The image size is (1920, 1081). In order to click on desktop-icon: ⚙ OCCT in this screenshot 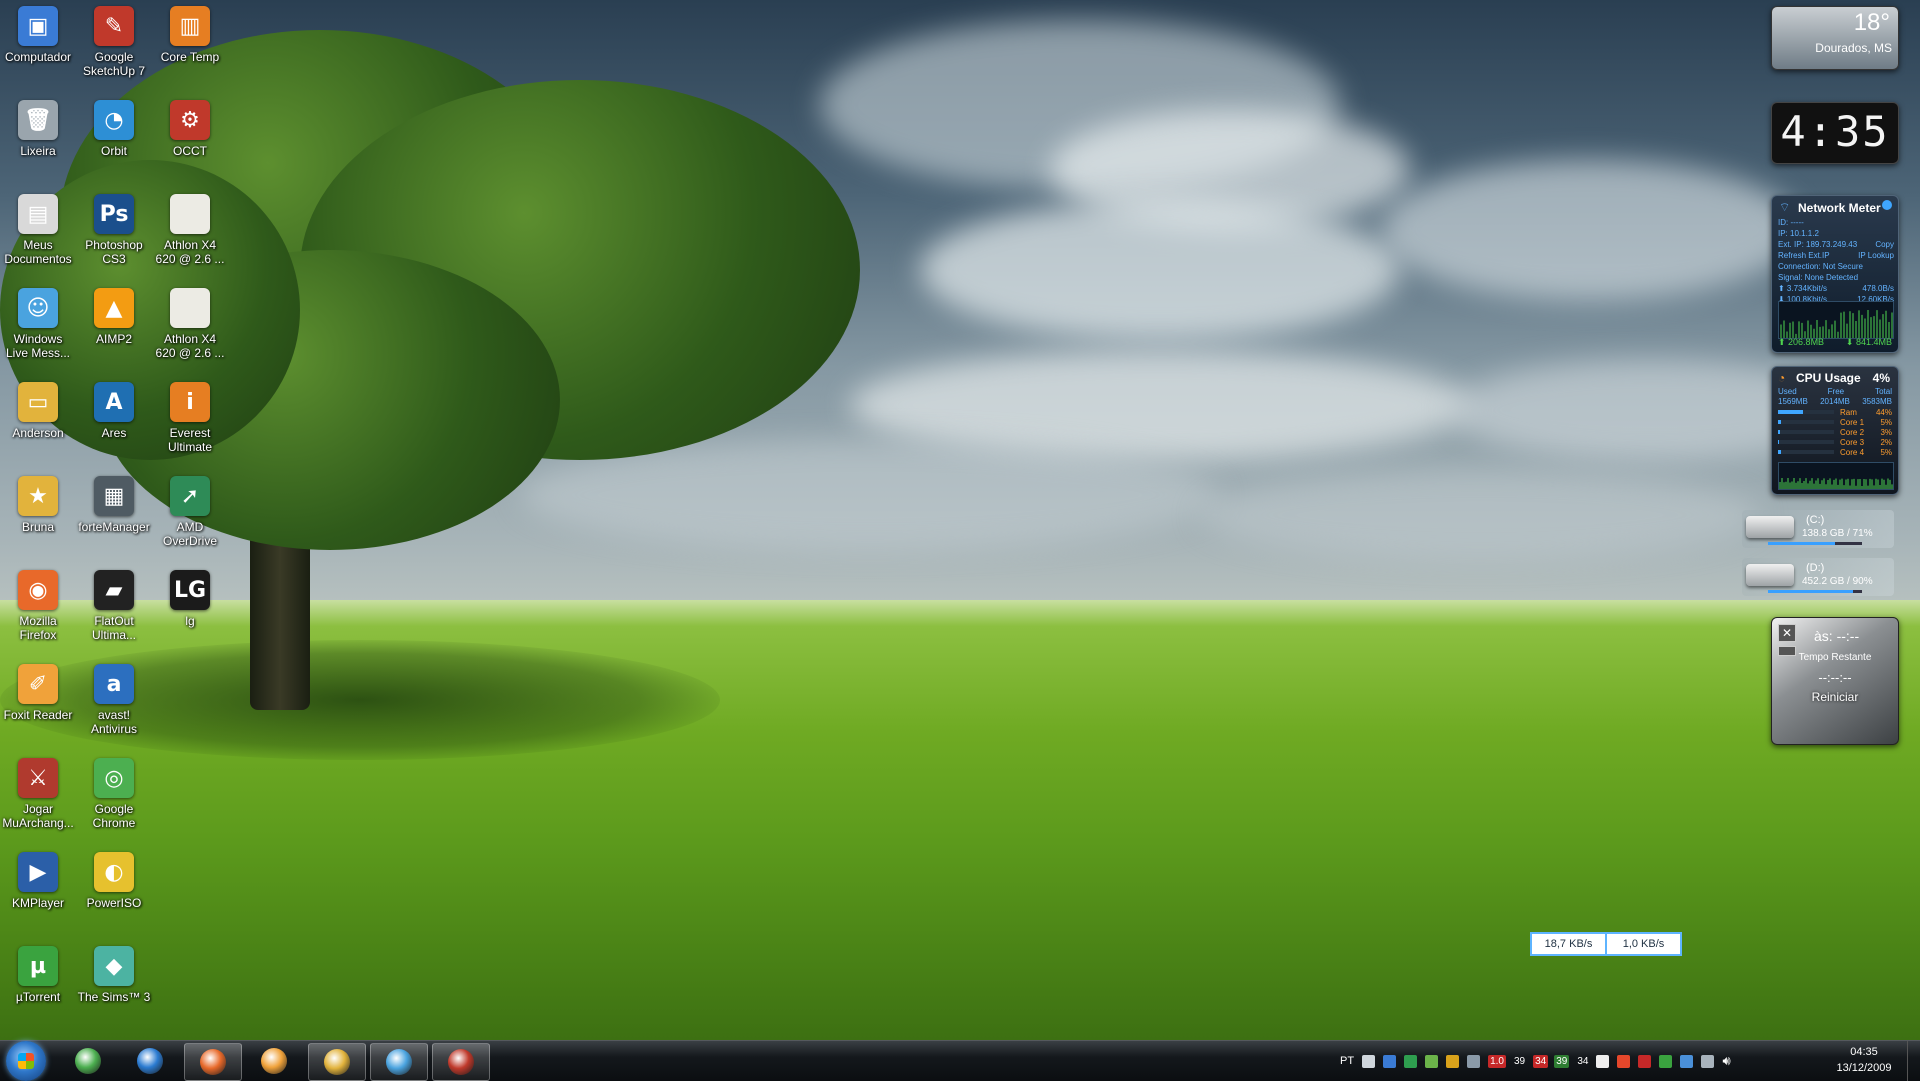, I will do `click(190, 129)`.